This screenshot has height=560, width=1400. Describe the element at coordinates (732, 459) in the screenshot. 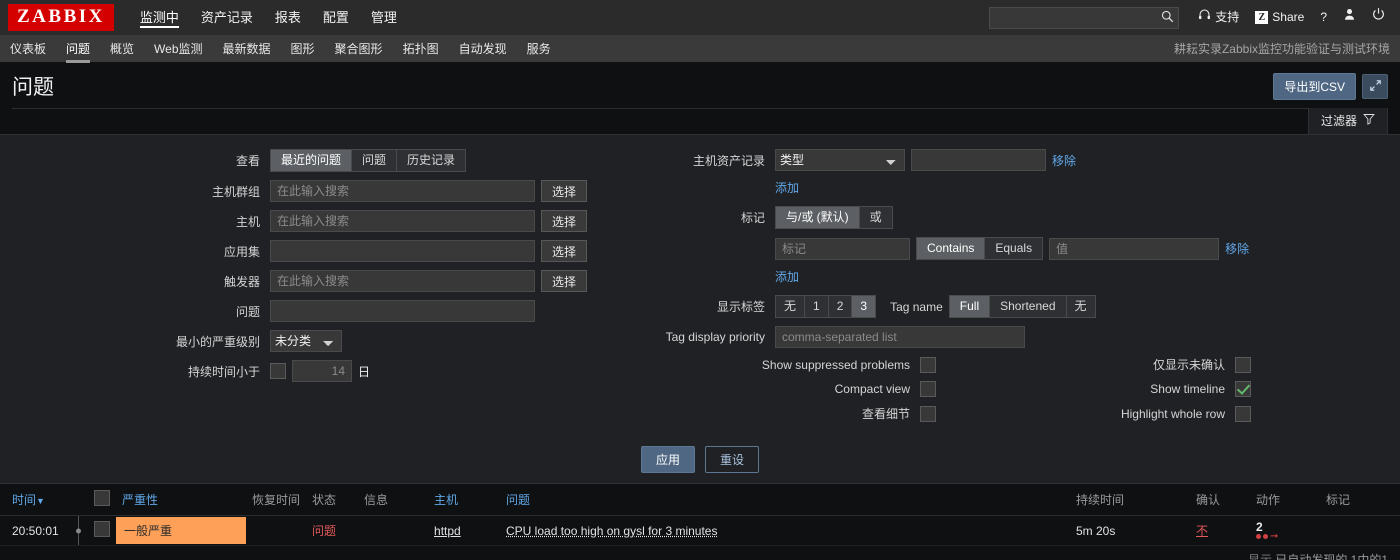

I see `reset-button: 重设` at that location.